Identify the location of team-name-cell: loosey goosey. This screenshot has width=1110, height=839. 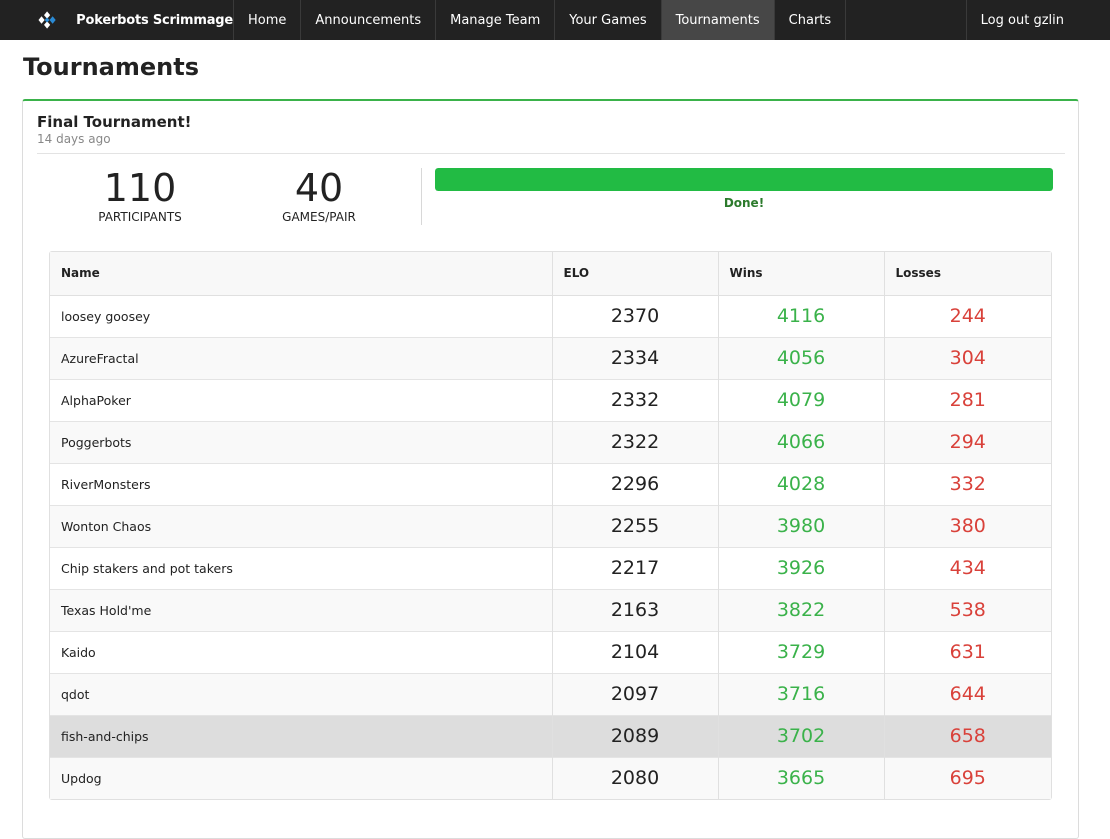
(301, 315).